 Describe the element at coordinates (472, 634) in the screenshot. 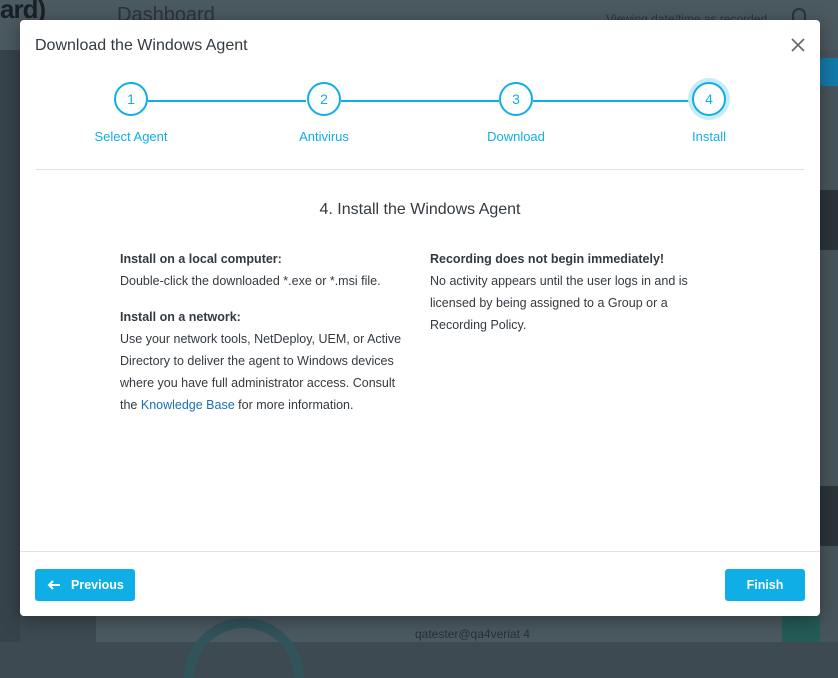

I see `background-user-text: qatester@qa4veriat 4` at that location.